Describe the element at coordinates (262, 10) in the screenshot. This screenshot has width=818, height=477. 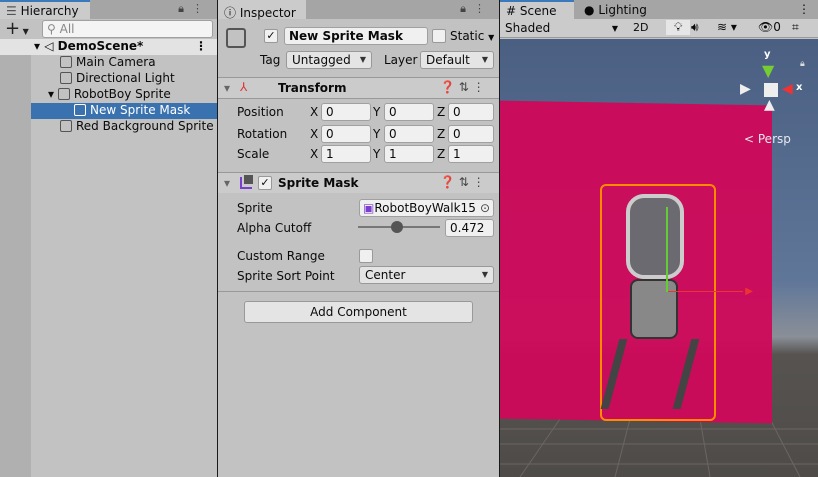
I see `tab-inspector: ⓘ Inspector` at that location.